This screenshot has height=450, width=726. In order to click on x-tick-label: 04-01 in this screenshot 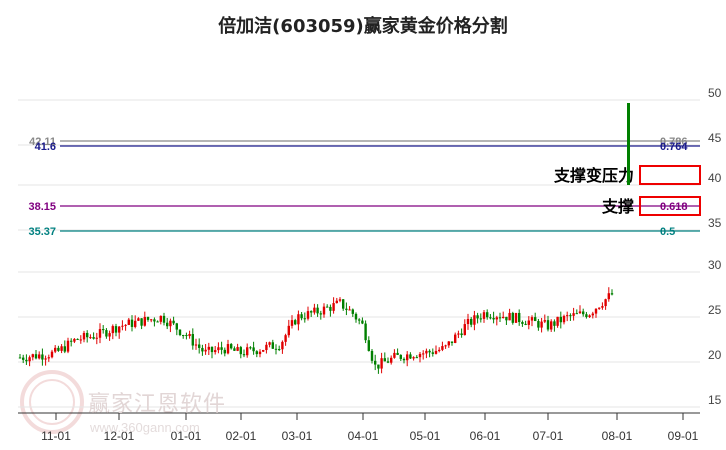, I will do `click(363, 436)`.